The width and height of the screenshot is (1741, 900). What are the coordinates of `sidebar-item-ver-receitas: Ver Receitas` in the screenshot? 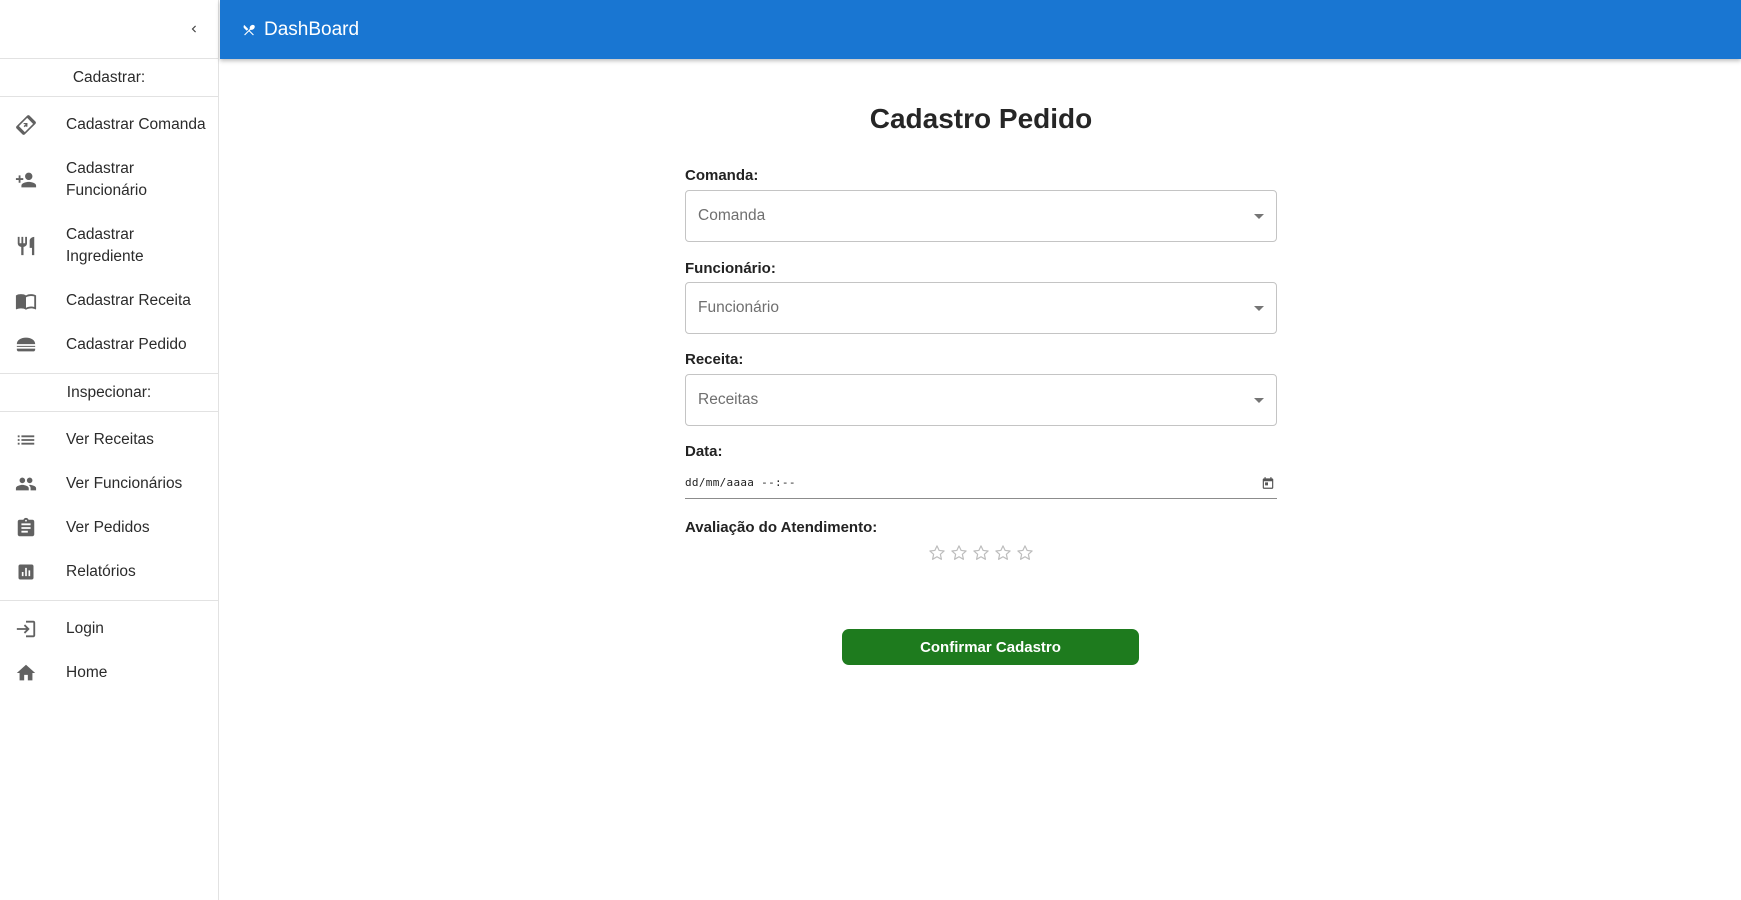 It's located at (109, 440).